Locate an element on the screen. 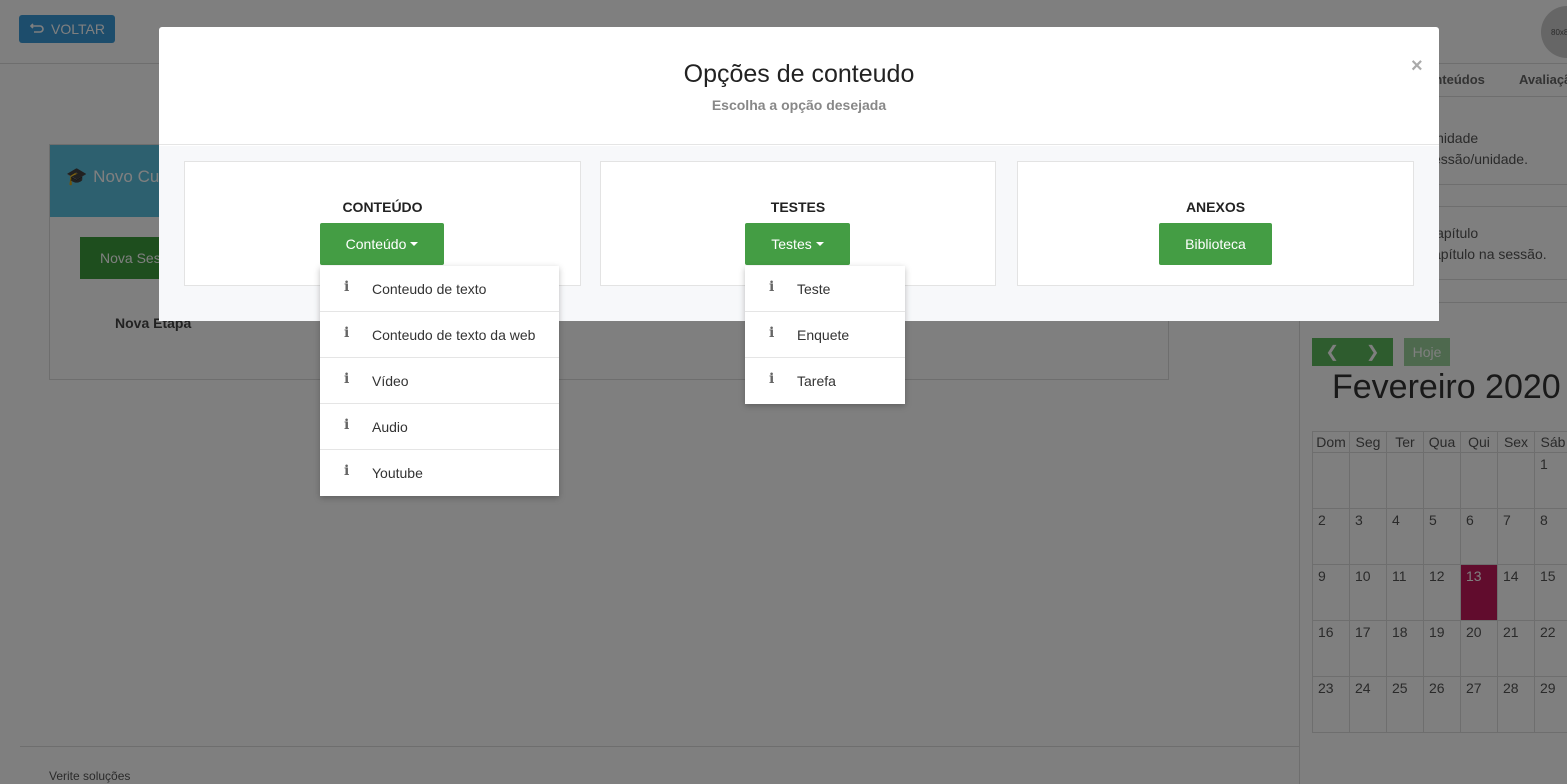 Image resolution: width=1567 pixels, height=784 pixels. menu-item-label: Youtube is located at coordinates (397, 473).